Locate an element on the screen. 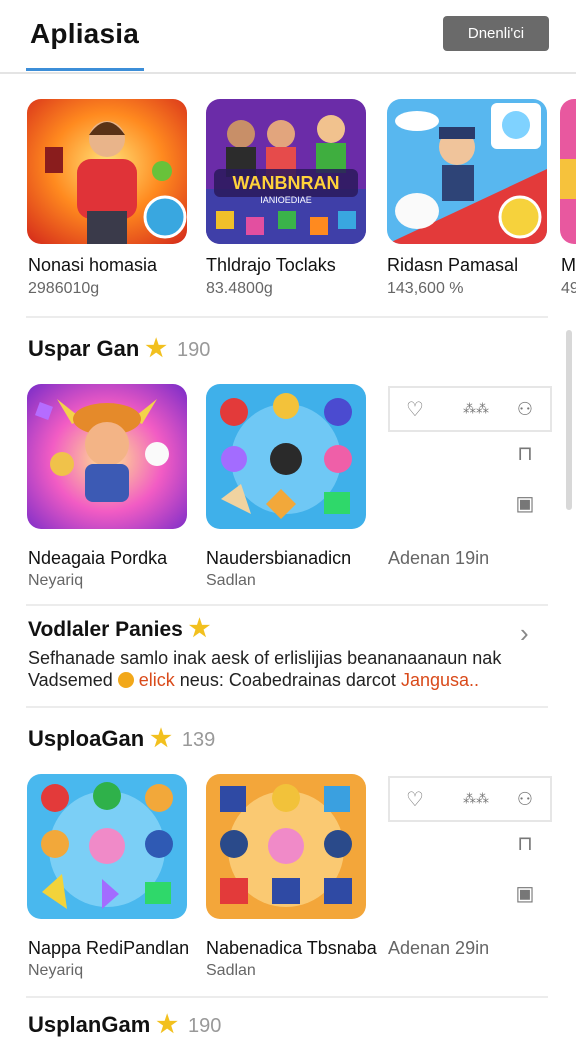 This screenshot has width=576, height=1039. promo-link-click: elick is located at coordinates (157, 680).